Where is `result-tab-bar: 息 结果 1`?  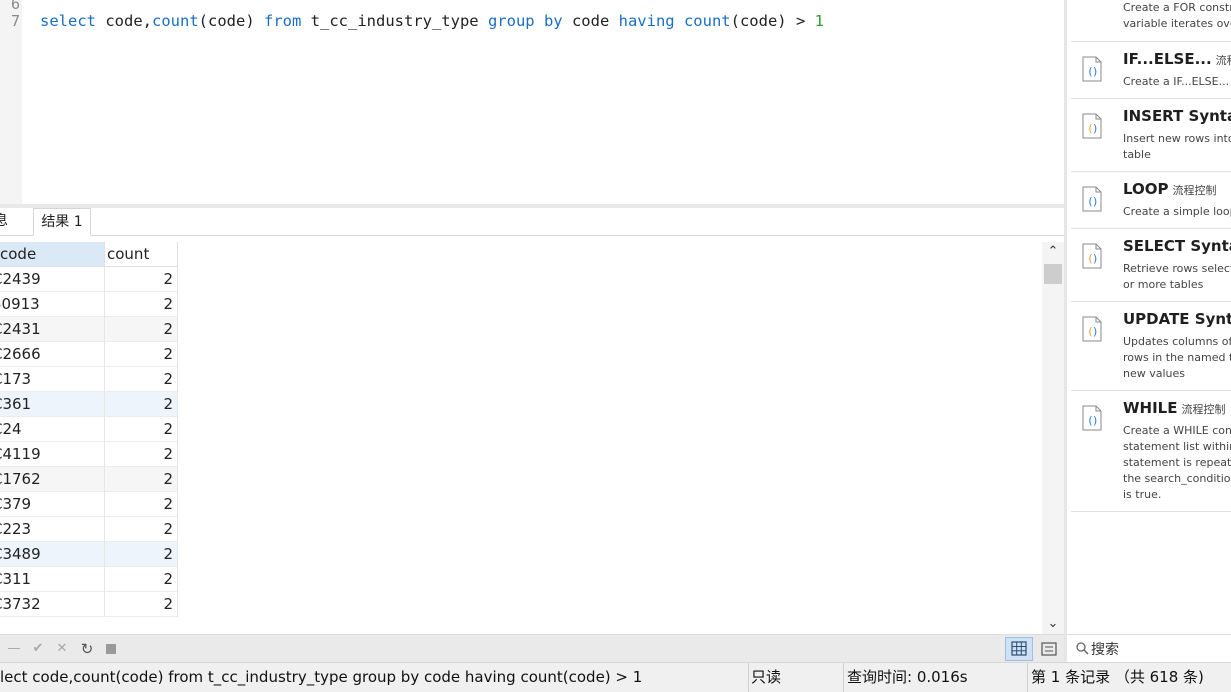
result-tab-bar: 息 结果 1 is located at coordinates (532, 222).